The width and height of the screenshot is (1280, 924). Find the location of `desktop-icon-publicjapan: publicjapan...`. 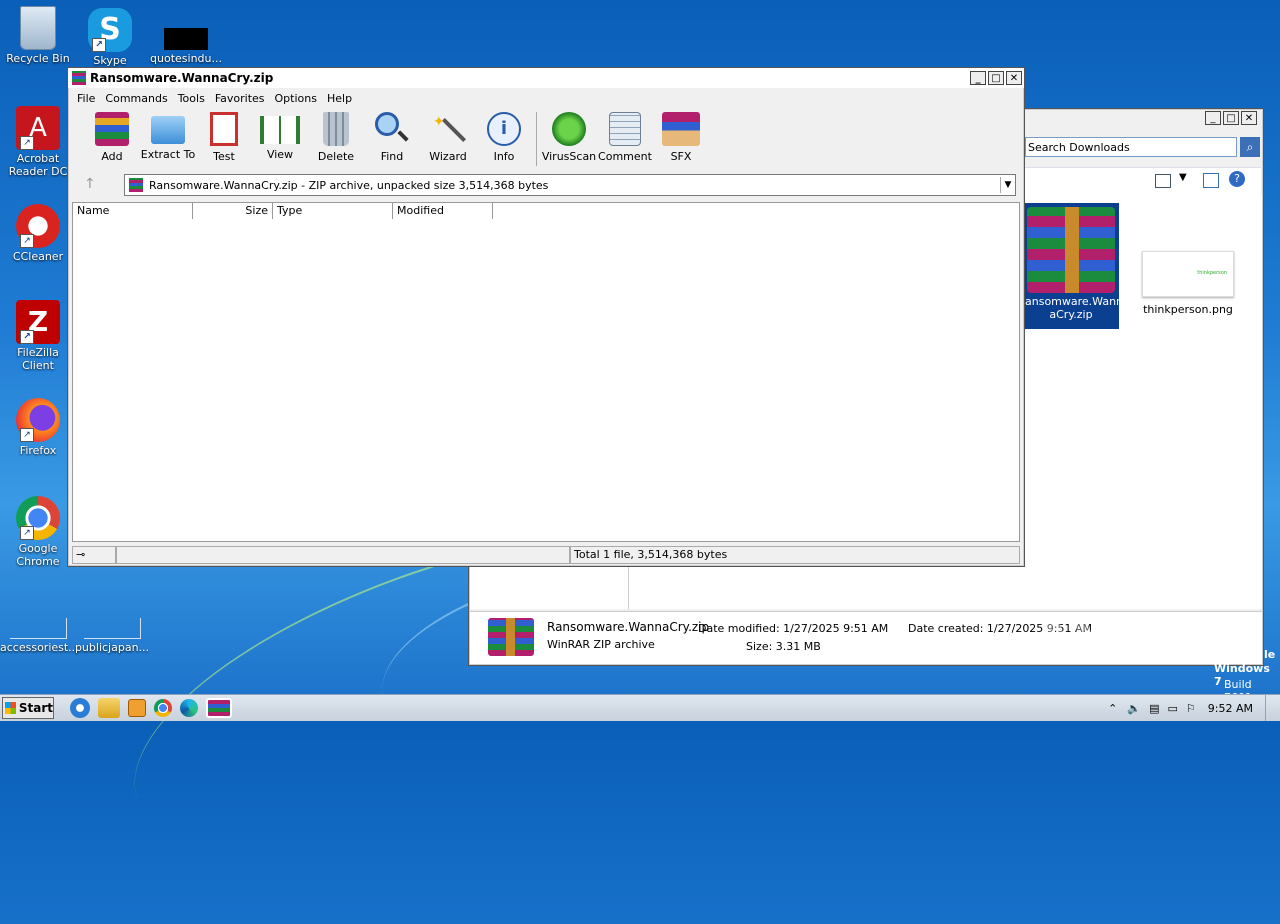

desktop-icon-publicjapan: publicjapan... is located at coordinates (112, 636).